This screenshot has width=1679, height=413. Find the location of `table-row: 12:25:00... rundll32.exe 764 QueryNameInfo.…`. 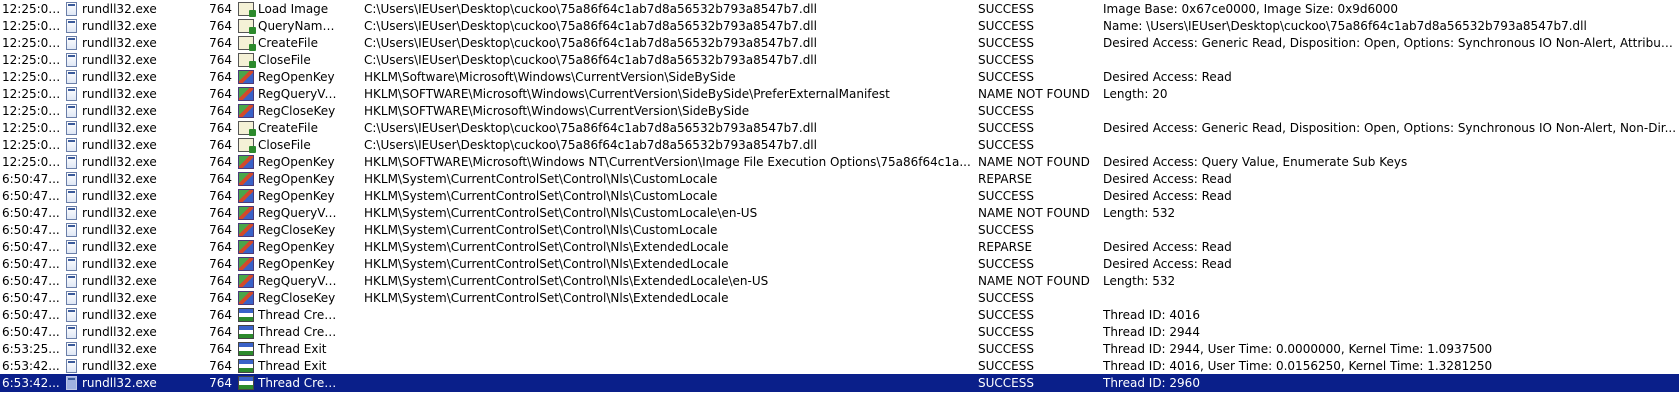

table-row: 12:25:00... rundll32.exe 764 QueryNameInfo.… is located at coordinates (839, 26).